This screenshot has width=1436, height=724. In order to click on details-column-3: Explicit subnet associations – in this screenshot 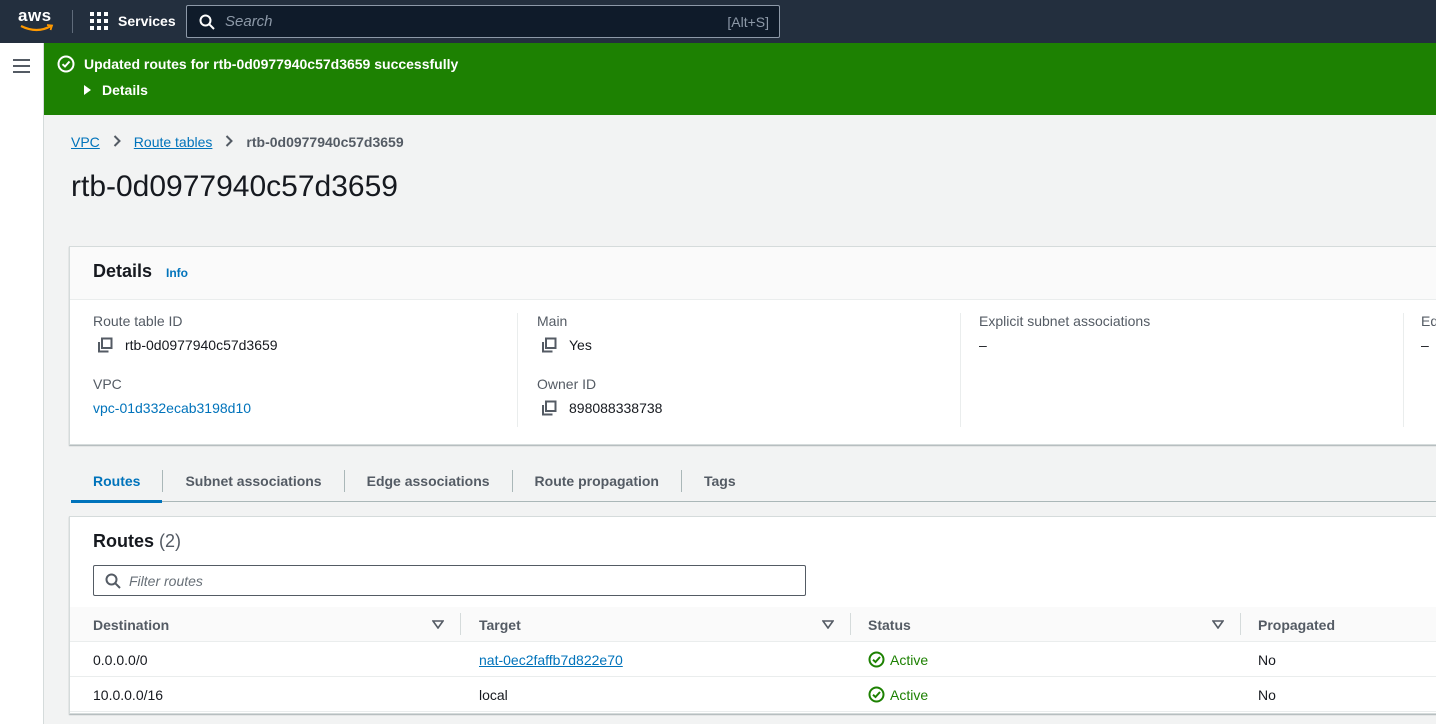, I will do `click(1064, 333)`.